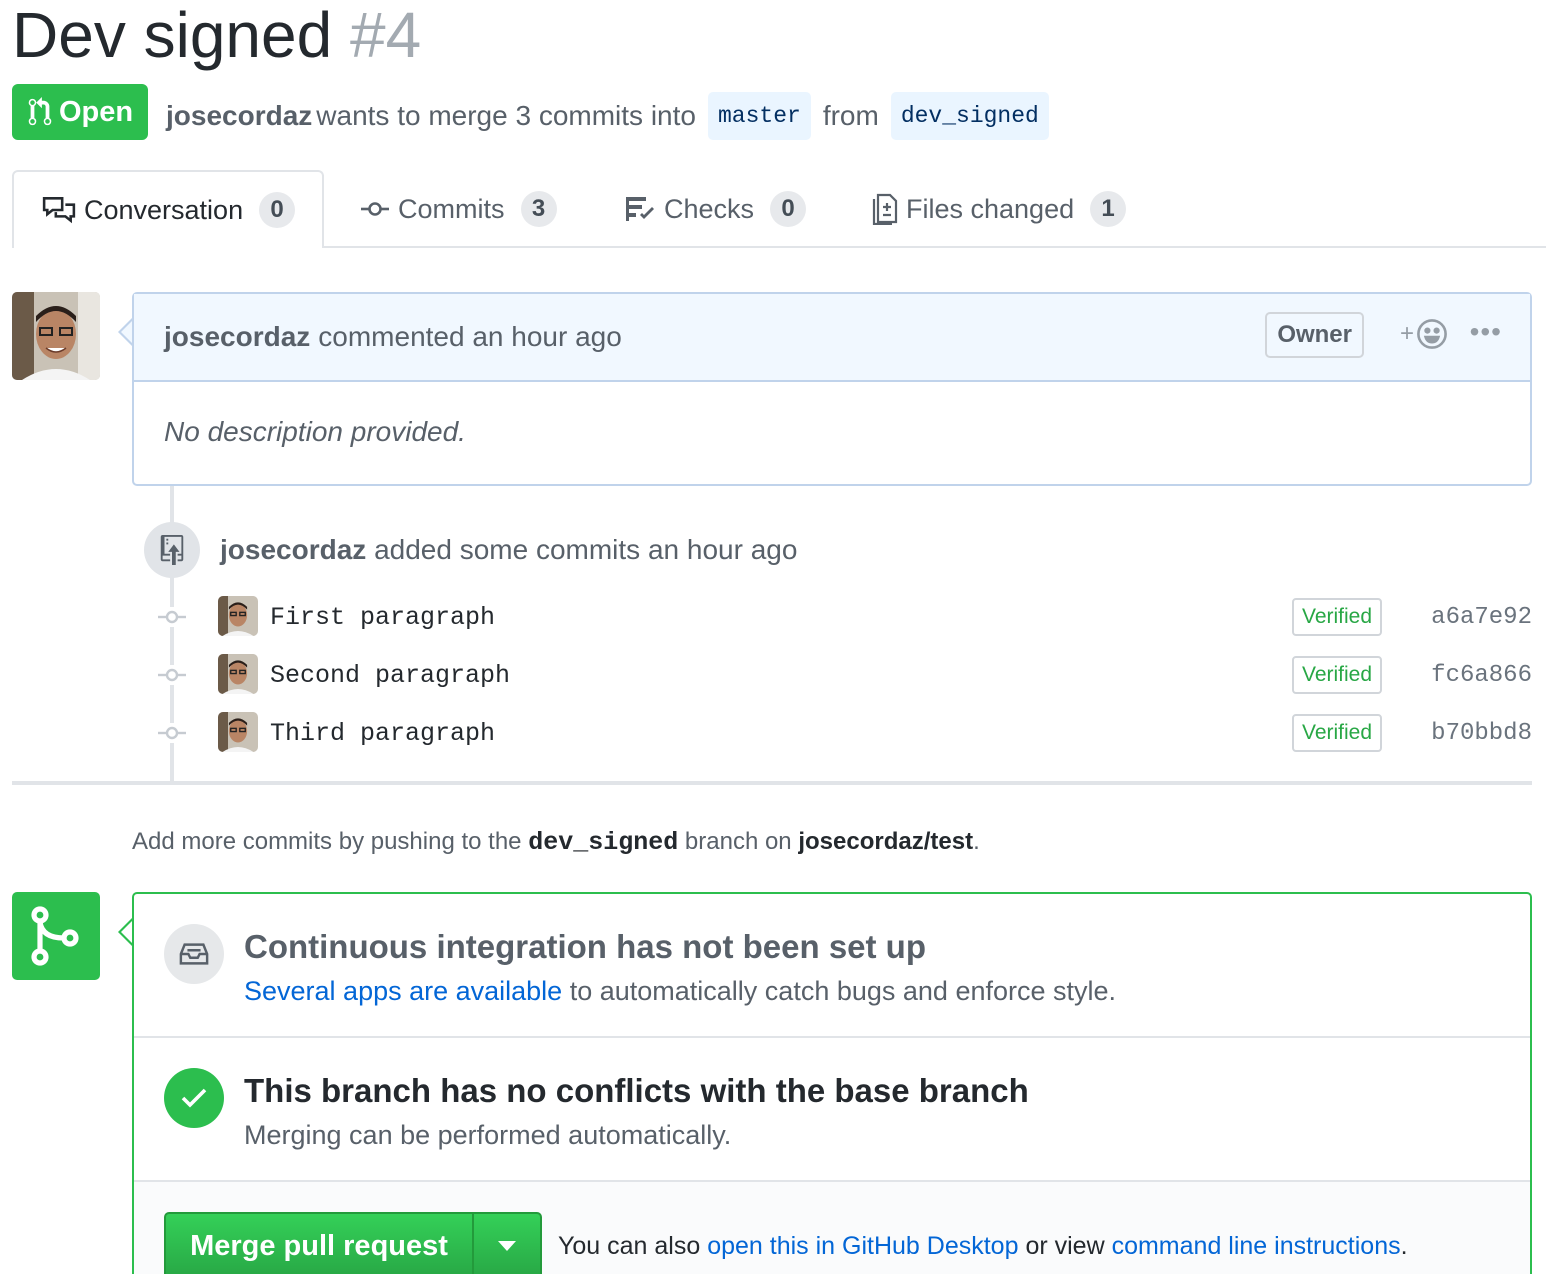 The width and height of the screenshot is (1546, 1274). I want to click on checklist-icon, so click(640, 209).